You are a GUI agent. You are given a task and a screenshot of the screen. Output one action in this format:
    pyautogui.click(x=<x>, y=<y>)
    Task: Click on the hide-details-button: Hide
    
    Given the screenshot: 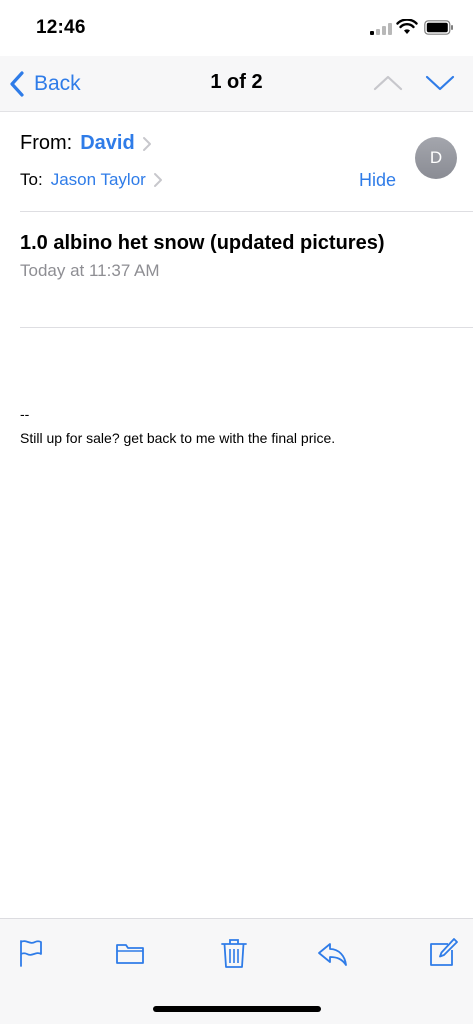 What is the action you would take?
    pyautogui.click(x=377, y=180)
    